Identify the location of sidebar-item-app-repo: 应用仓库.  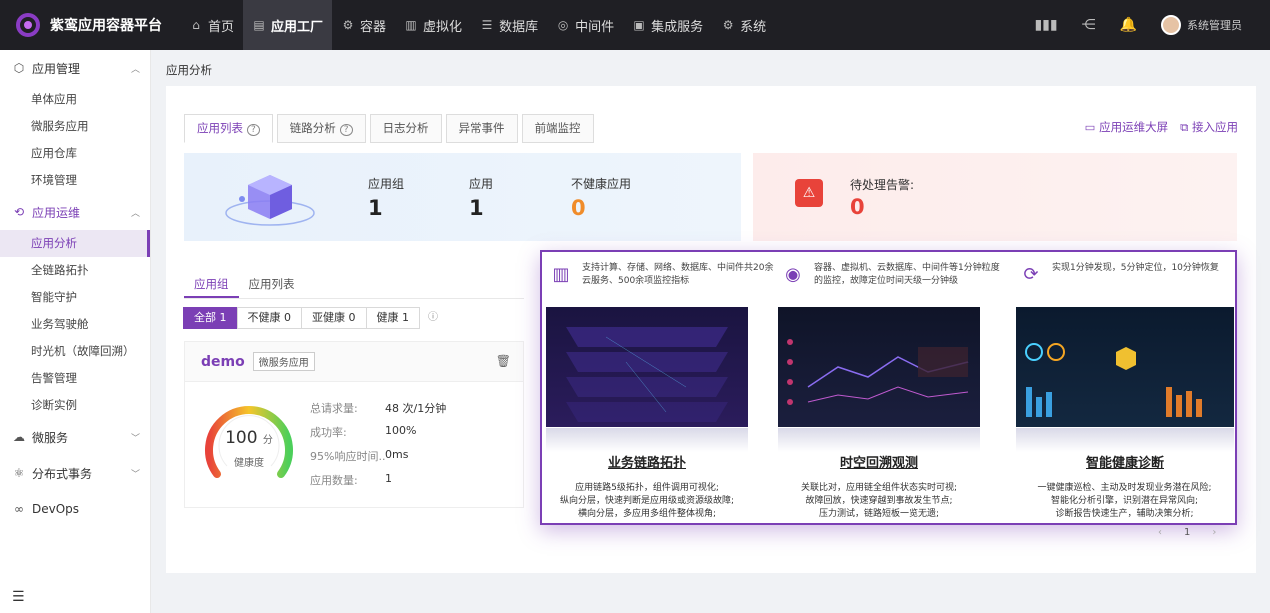
(75, 153).